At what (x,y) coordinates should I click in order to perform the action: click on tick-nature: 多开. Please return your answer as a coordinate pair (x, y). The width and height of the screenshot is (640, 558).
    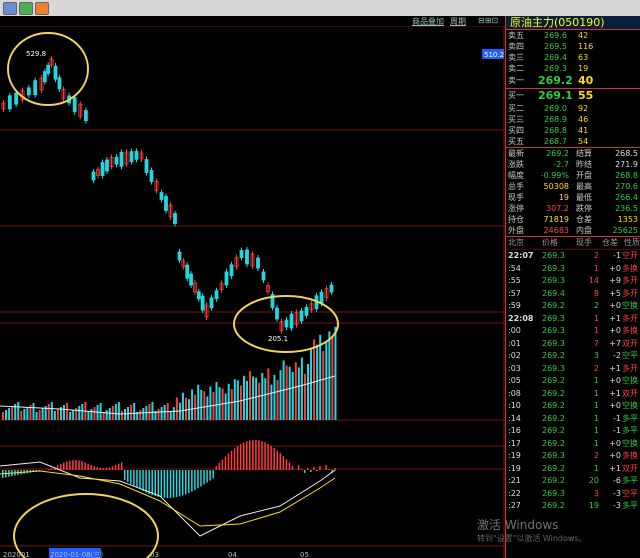
    Looking at the image, I should click on (630, 368).